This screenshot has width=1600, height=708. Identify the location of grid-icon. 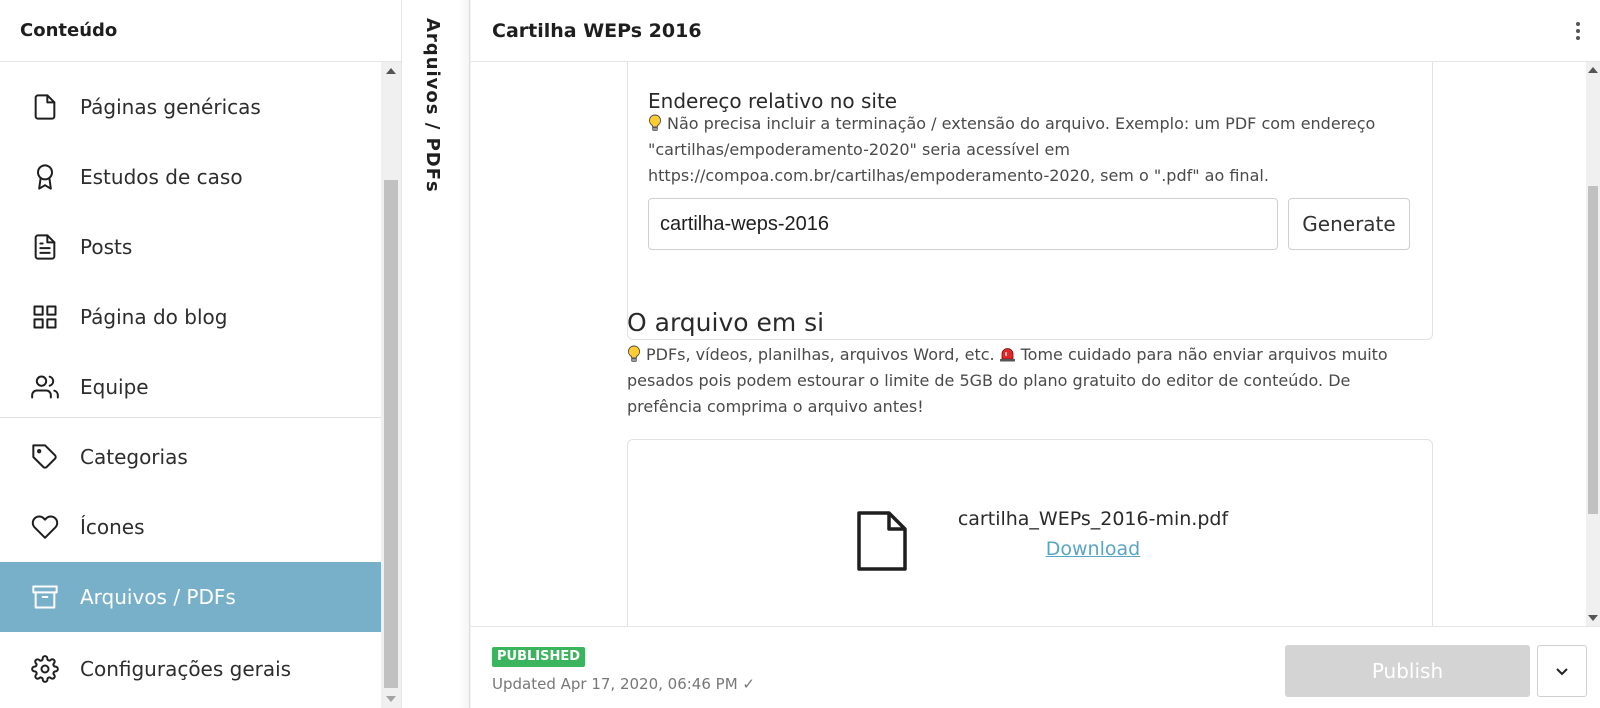
(45, 317).